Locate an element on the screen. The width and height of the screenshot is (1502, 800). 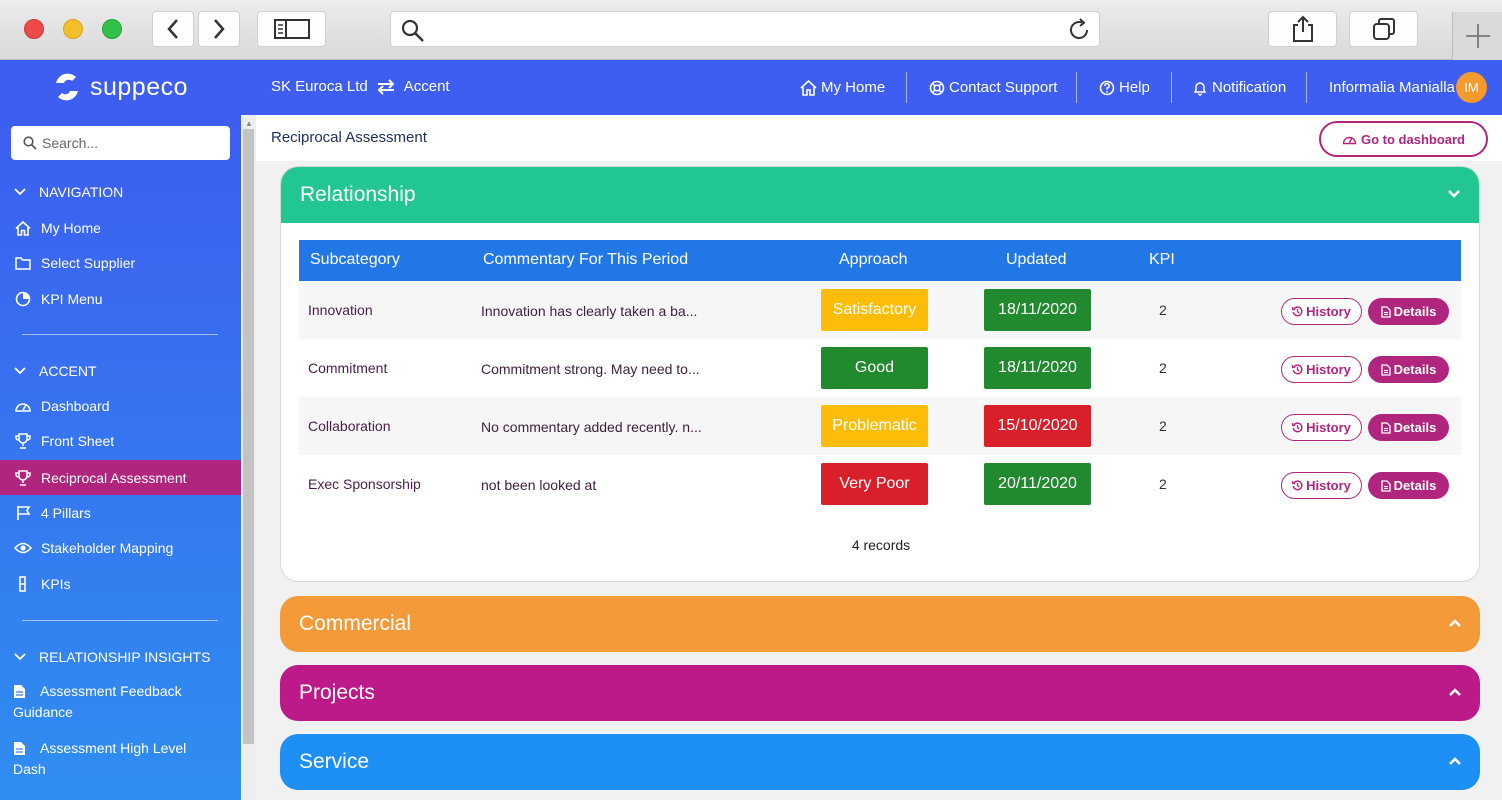
section-navigation: NAVIGATION is located at coordinates (68, 192).